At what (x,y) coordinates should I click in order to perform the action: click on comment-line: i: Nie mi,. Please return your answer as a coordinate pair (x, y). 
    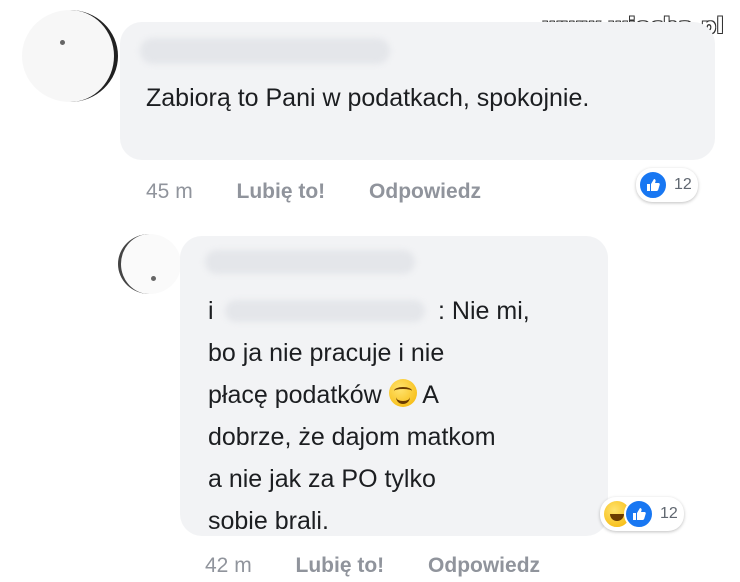
    Looking at the image, I should click on (403, 311).